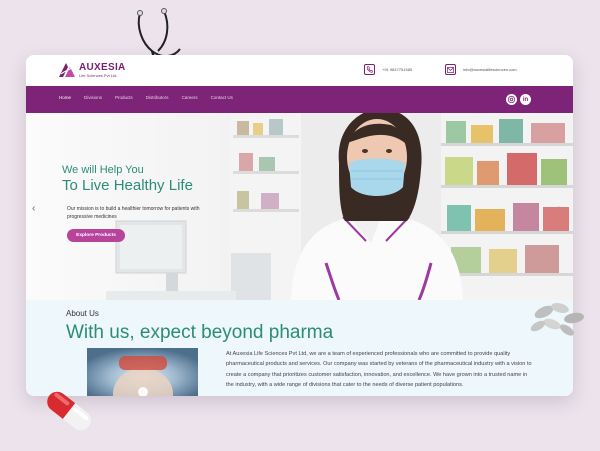 The image size is (600, 451). I want to click on social-links: in, so click(517, 99).